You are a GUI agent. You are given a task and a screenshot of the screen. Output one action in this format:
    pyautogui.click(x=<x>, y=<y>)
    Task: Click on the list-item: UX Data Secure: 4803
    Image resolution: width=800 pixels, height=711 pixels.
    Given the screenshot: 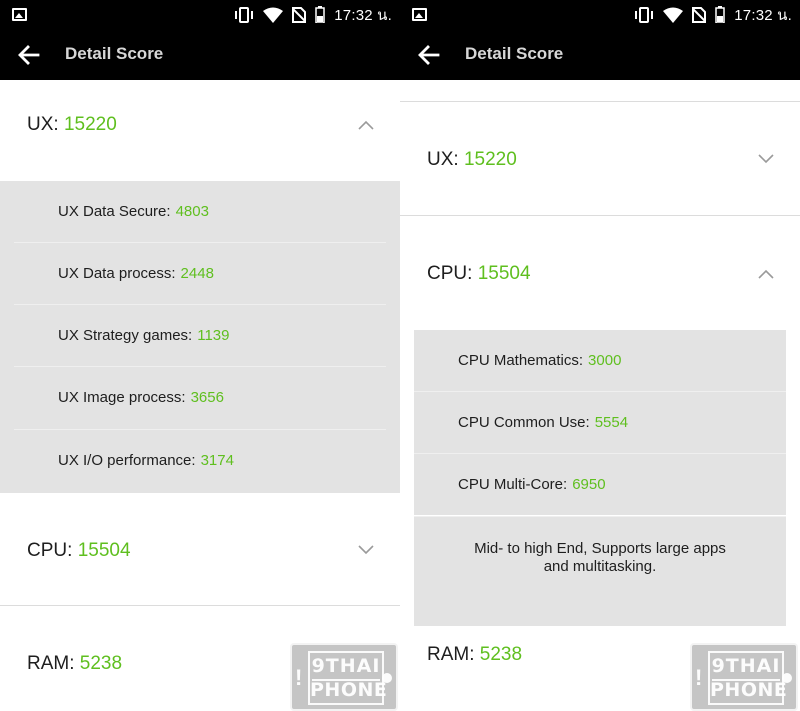 What is the action you would take?
    pyautogui.click(x=200, y=211)
    